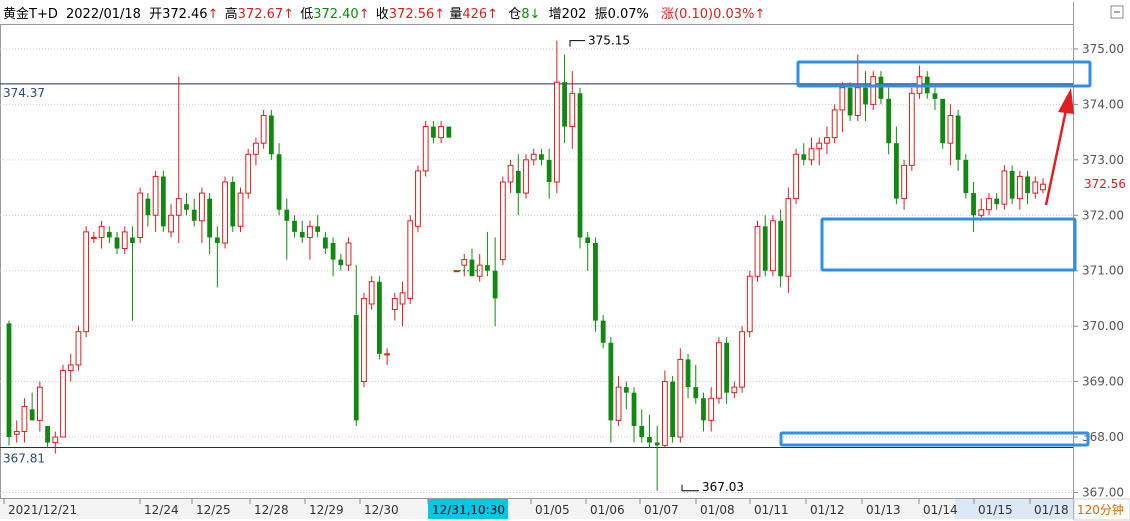 This screenshot has height=521, width=1130. What do you see at coordinates (1117, 12) in the screenshot?
I see `settings-icon` at bounding box center [1117, 12].